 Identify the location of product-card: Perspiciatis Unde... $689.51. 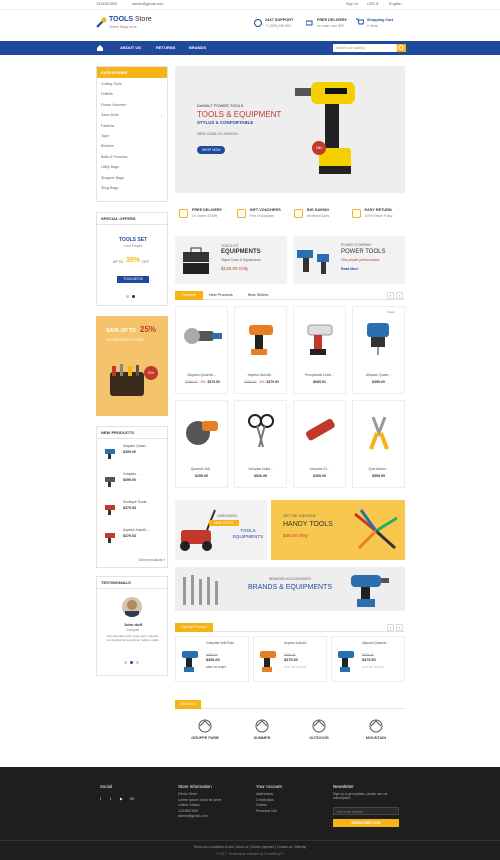
(319, 350).